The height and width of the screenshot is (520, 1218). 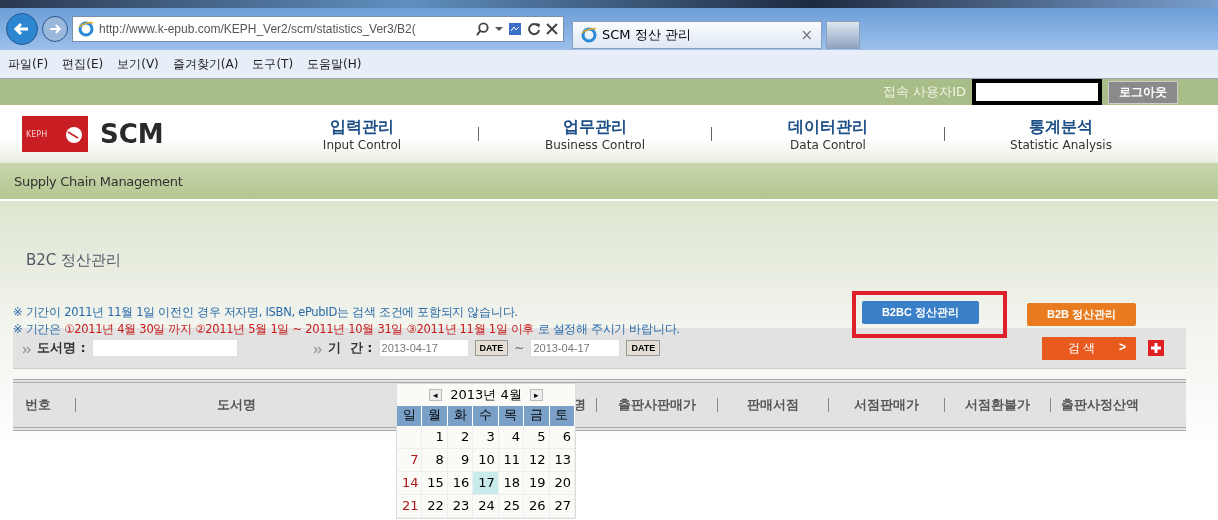 I want to click on calendar-day: 26, so click(x=537, y=506).